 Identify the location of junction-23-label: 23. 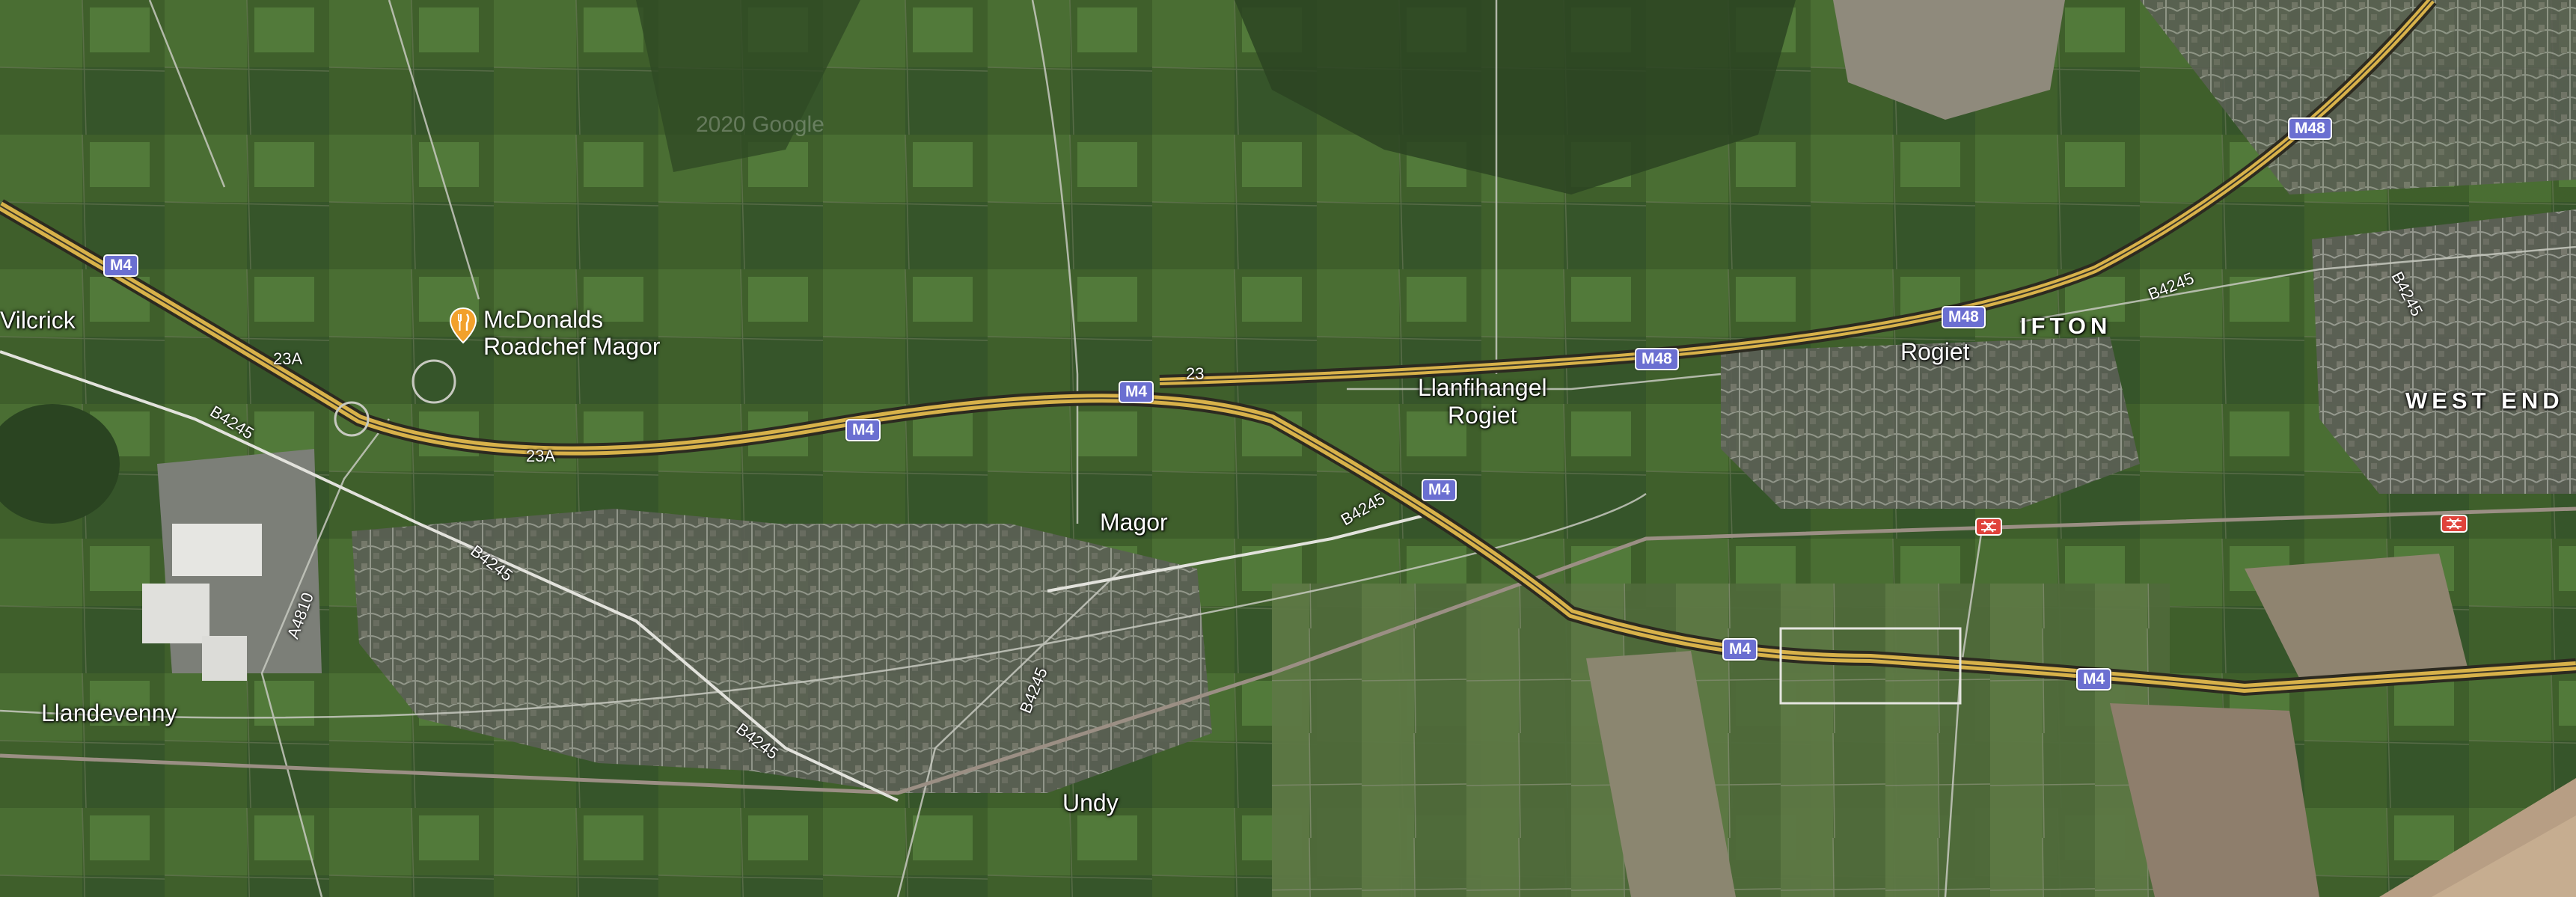
(1195, 373).